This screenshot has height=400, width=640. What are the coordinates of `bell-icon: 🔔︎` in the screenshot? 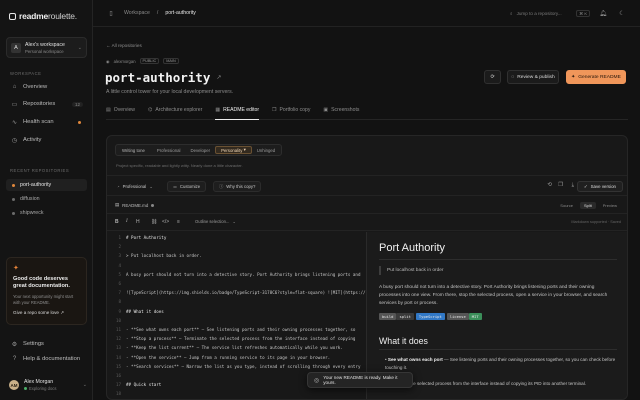 It's located at (603, 13).